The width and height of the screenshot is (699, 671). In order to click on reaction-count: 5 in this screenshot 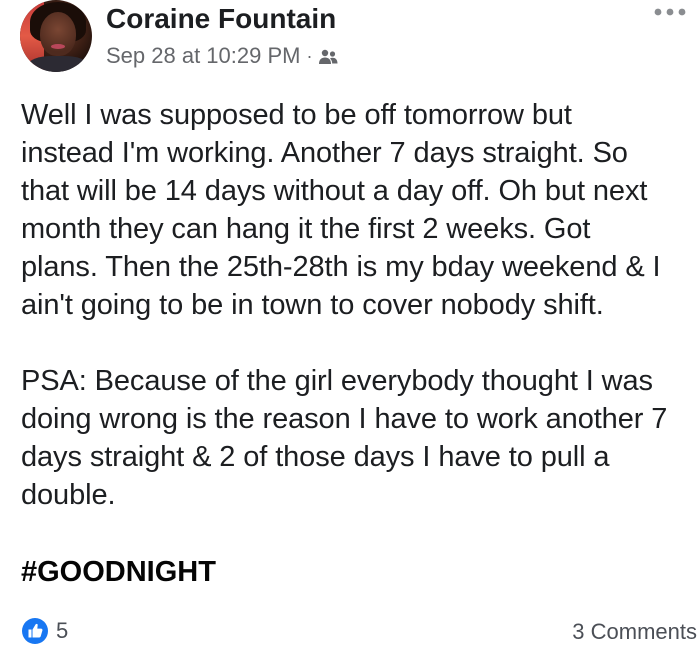, I will do `click(62, 630)`.